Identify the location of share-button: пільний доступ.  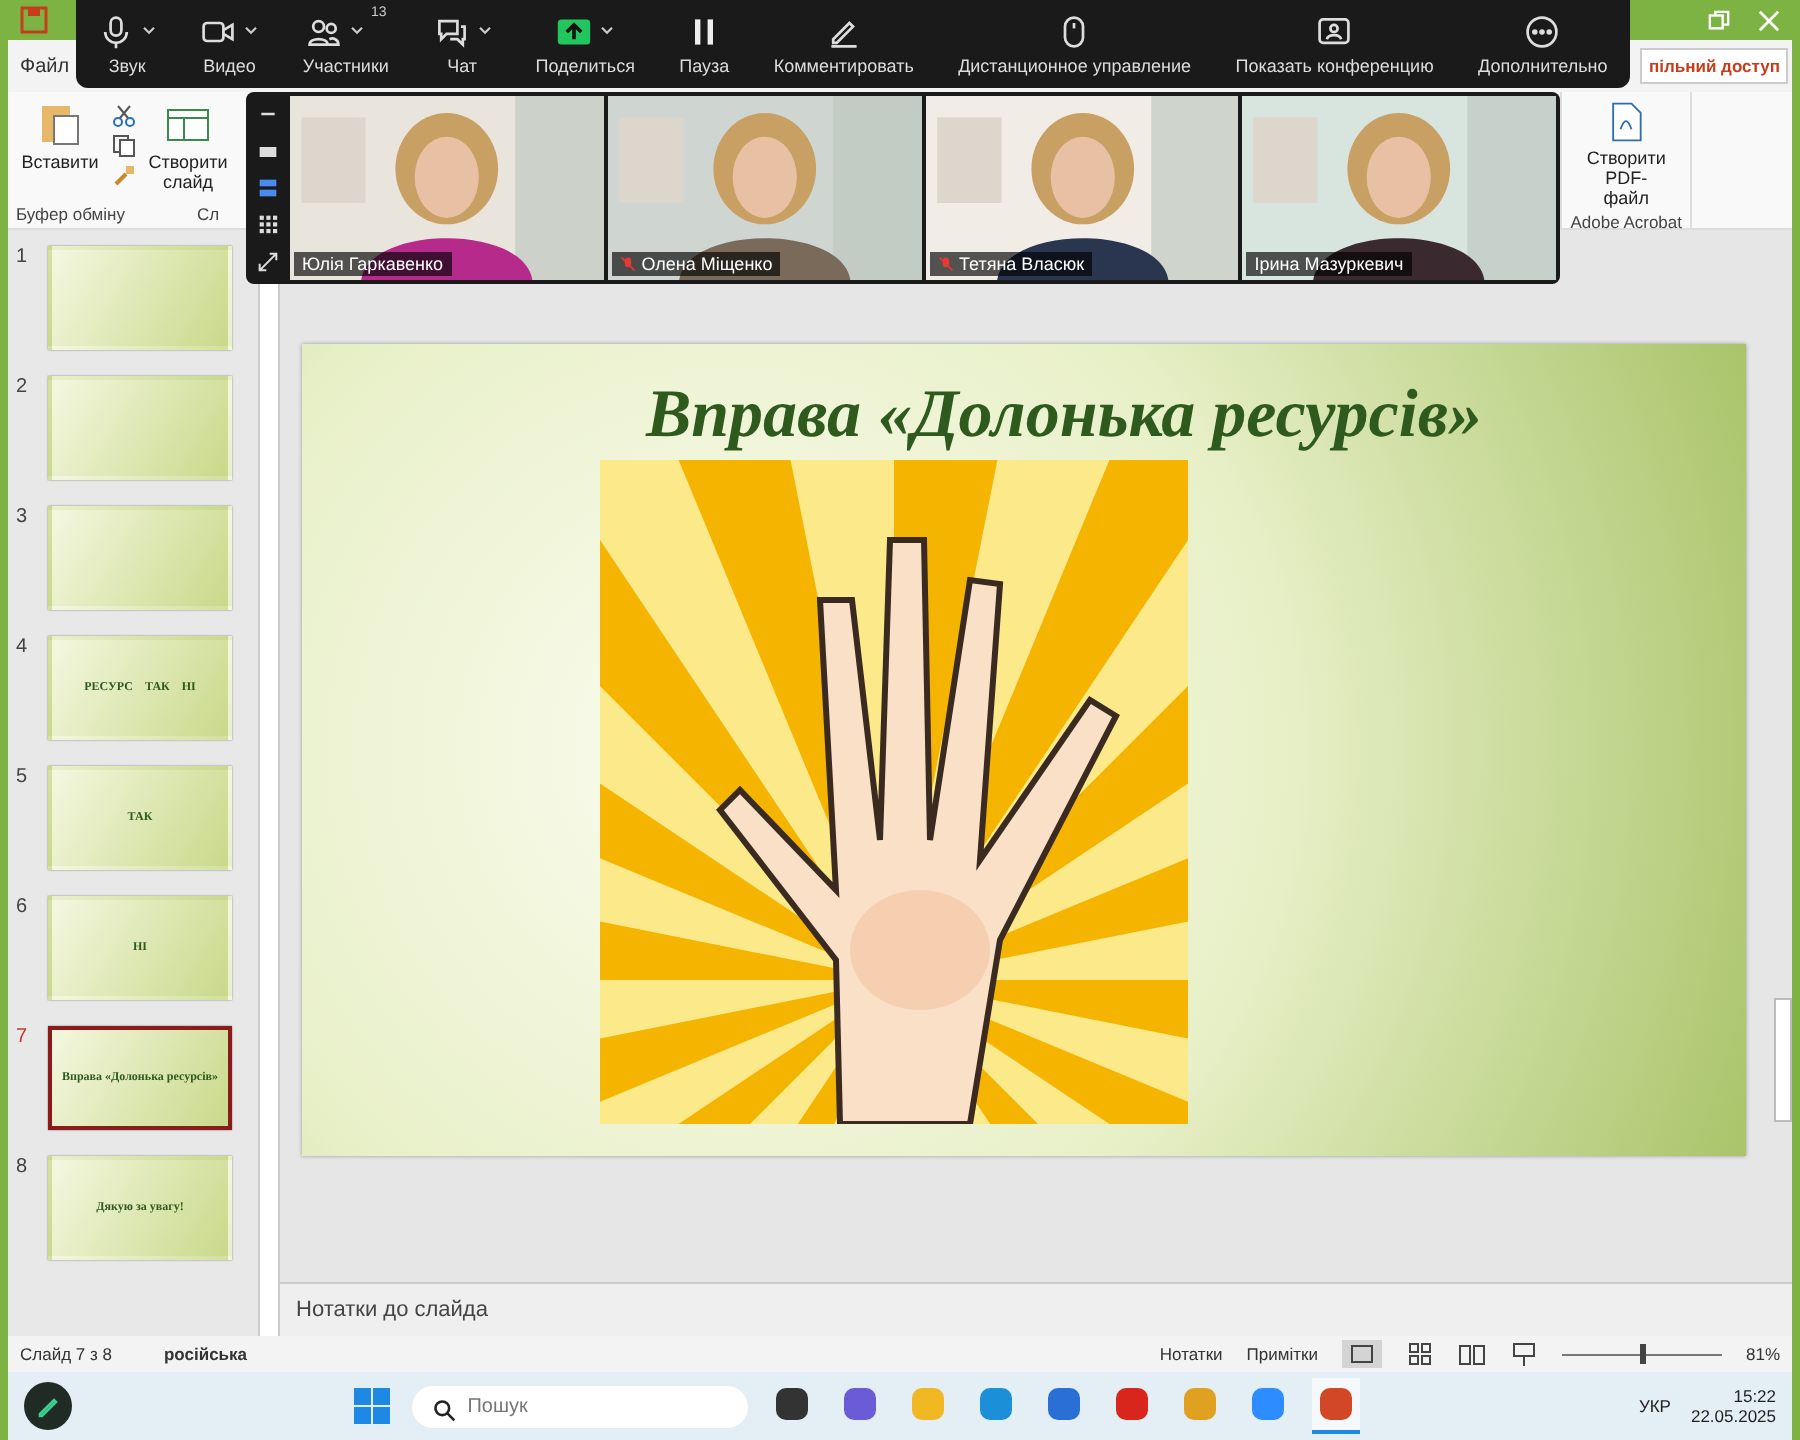
(1714, 66).